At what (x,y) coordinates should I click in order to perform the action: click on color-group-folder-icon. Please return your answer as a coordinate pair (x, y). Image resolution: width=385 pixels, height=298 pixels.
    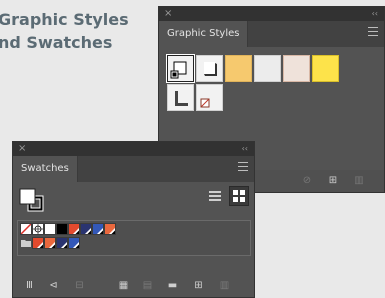
    Looking at the image, I should click on (26, 243).